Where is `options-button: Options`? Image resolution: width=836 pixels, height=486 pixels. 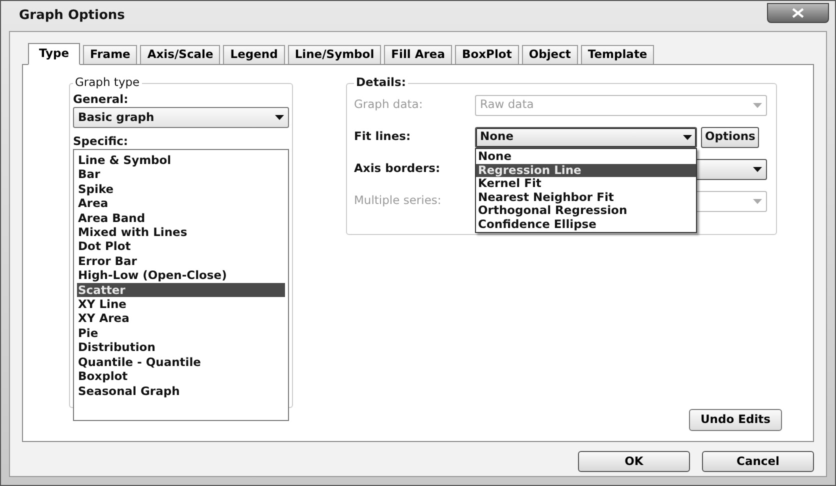 options-button: Options is located at coordinates (730, 137).